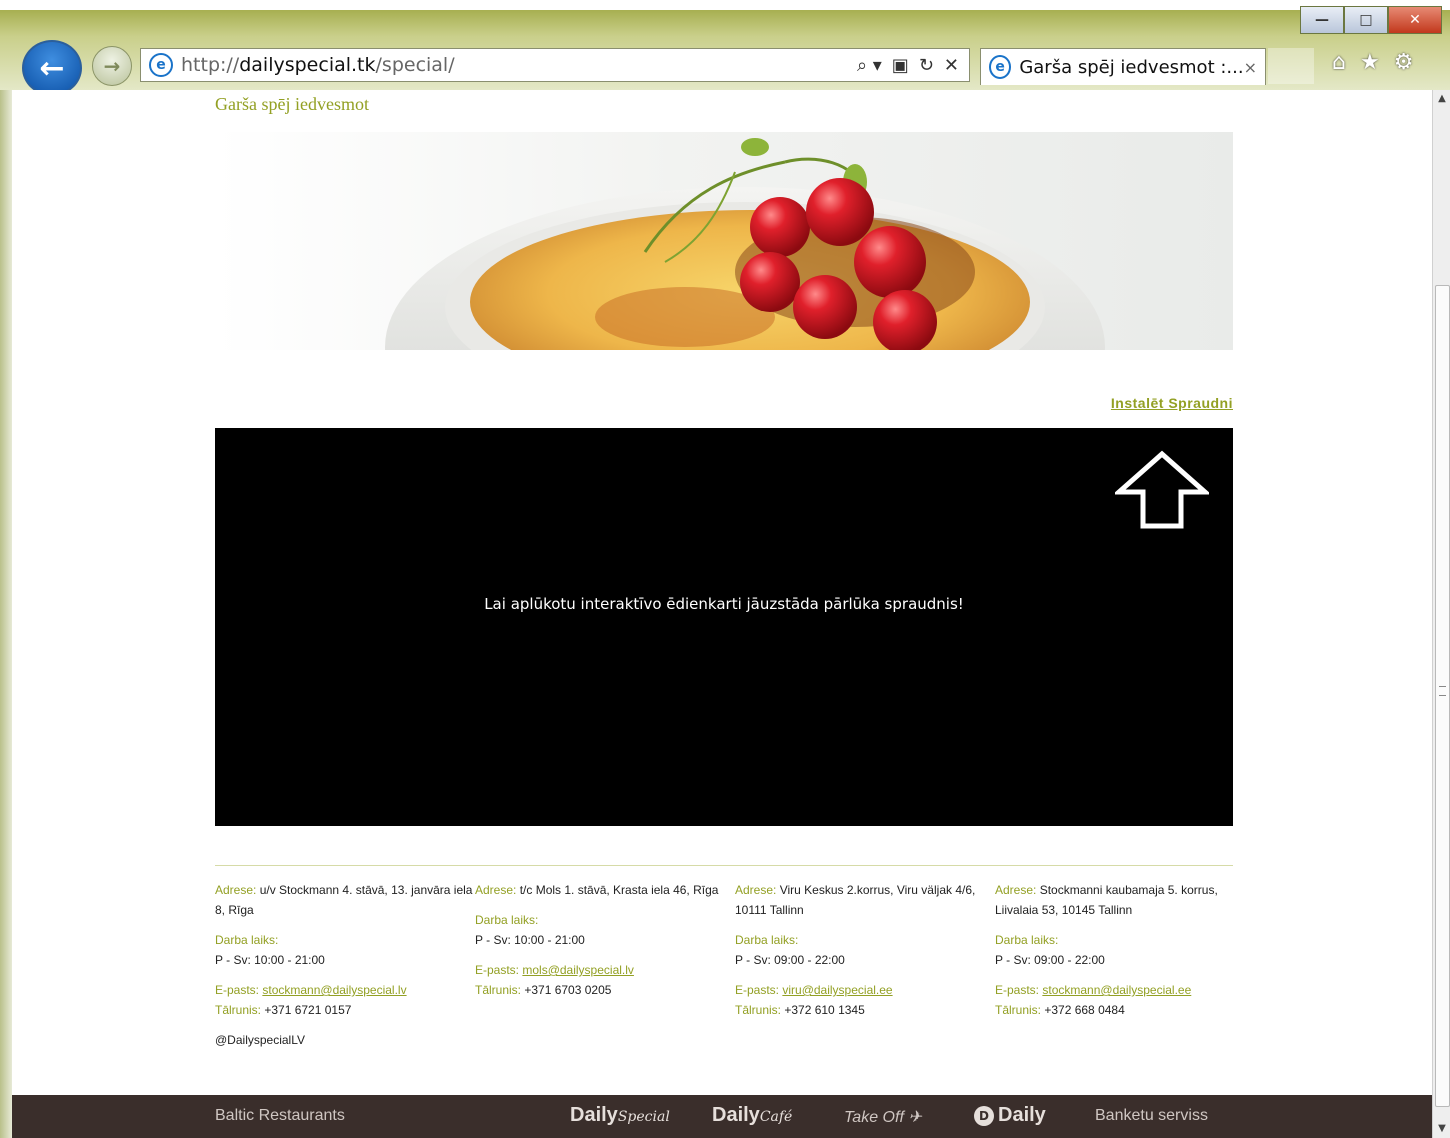 The image size is (1450, 1138). Describe the element at coordinates (724, 865) in the screenshot. I see `footer-divider` at that location.